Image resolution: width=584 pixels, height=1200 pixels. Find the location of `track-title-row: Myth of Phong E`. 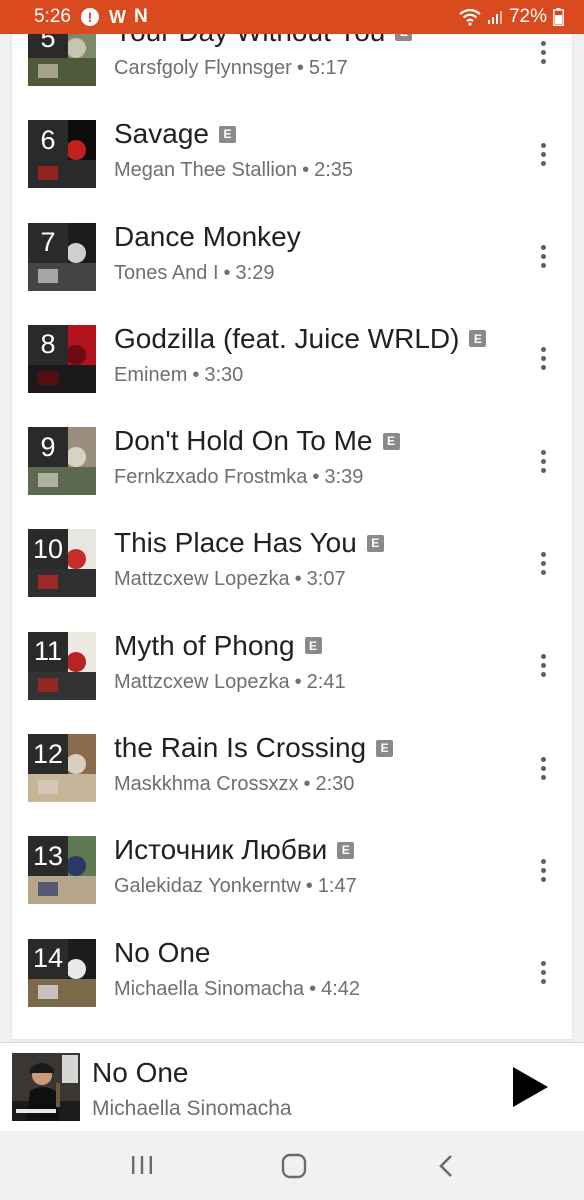

track-title-row: Myth of Phong E is located at coordinates (218, 646).